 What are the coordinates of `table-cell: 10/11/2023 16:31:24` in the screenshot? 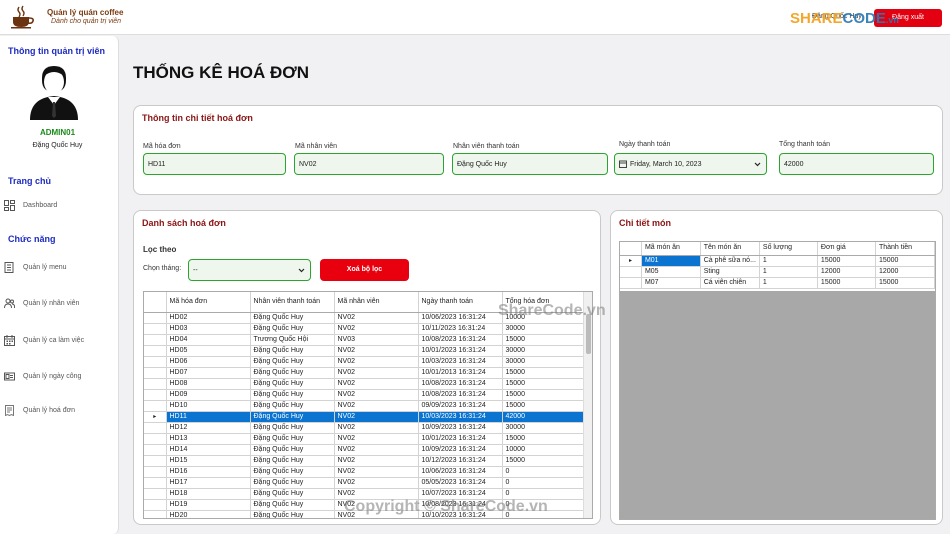 It's located at (460, 329).